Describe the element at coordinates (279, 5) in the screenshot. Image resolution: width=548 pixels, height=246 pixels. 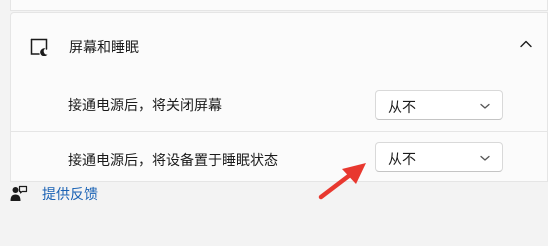
I see `previous-card-edge` at that location.